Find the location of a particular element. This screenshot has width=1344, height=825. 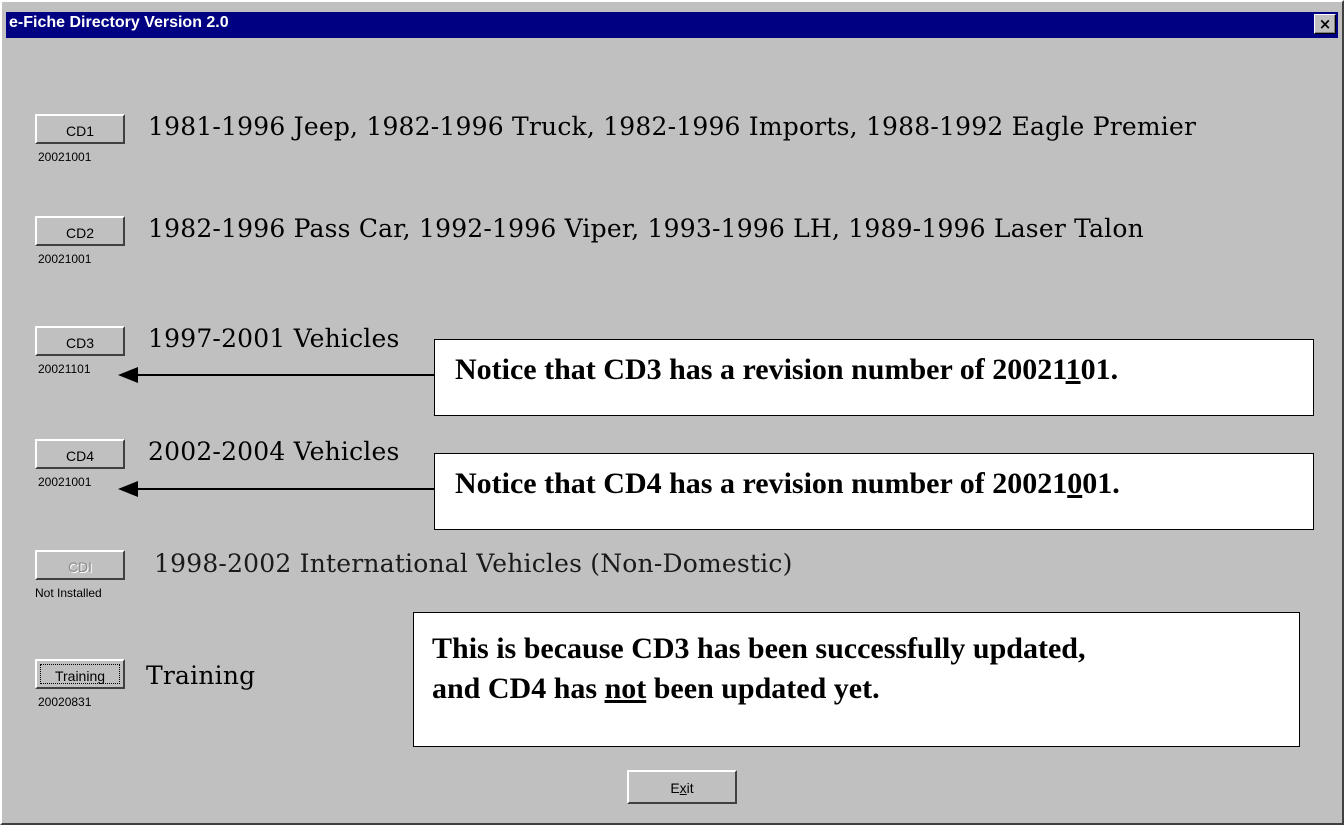

cdi-button-label: CDI is located at coordinates (80, 567).